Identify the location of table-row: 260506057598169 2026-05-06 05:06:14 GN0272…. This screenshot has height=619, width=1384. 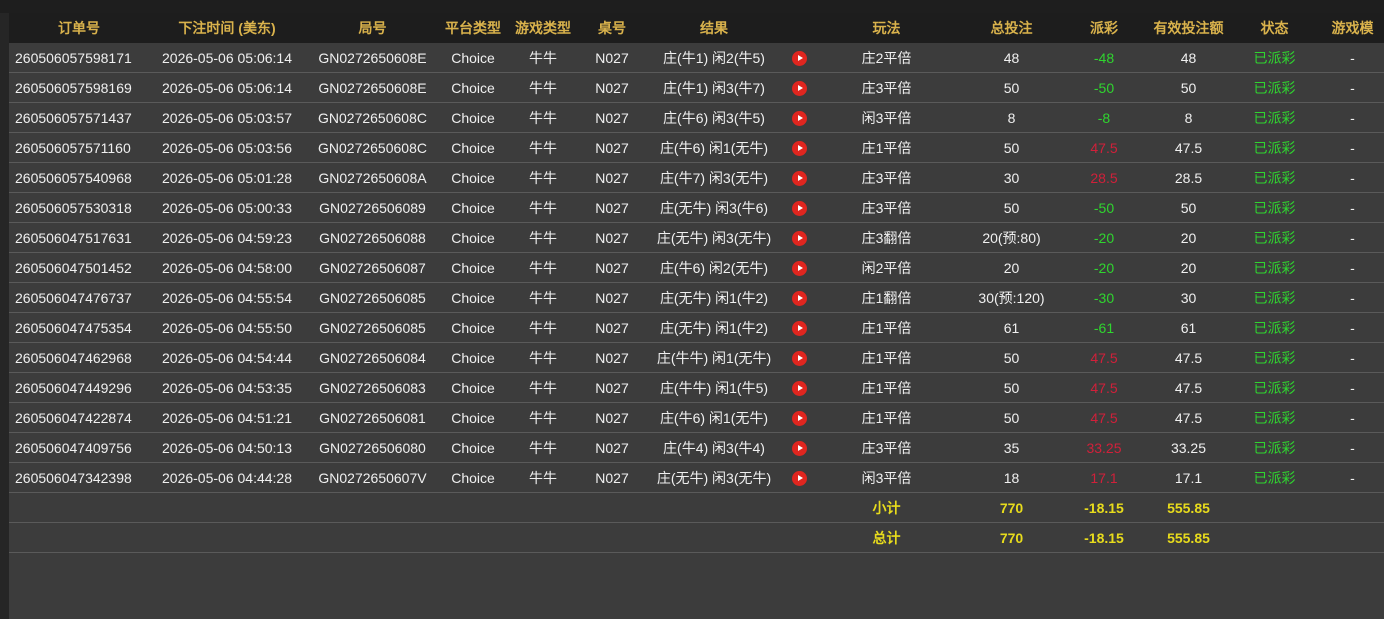
(696, 87).